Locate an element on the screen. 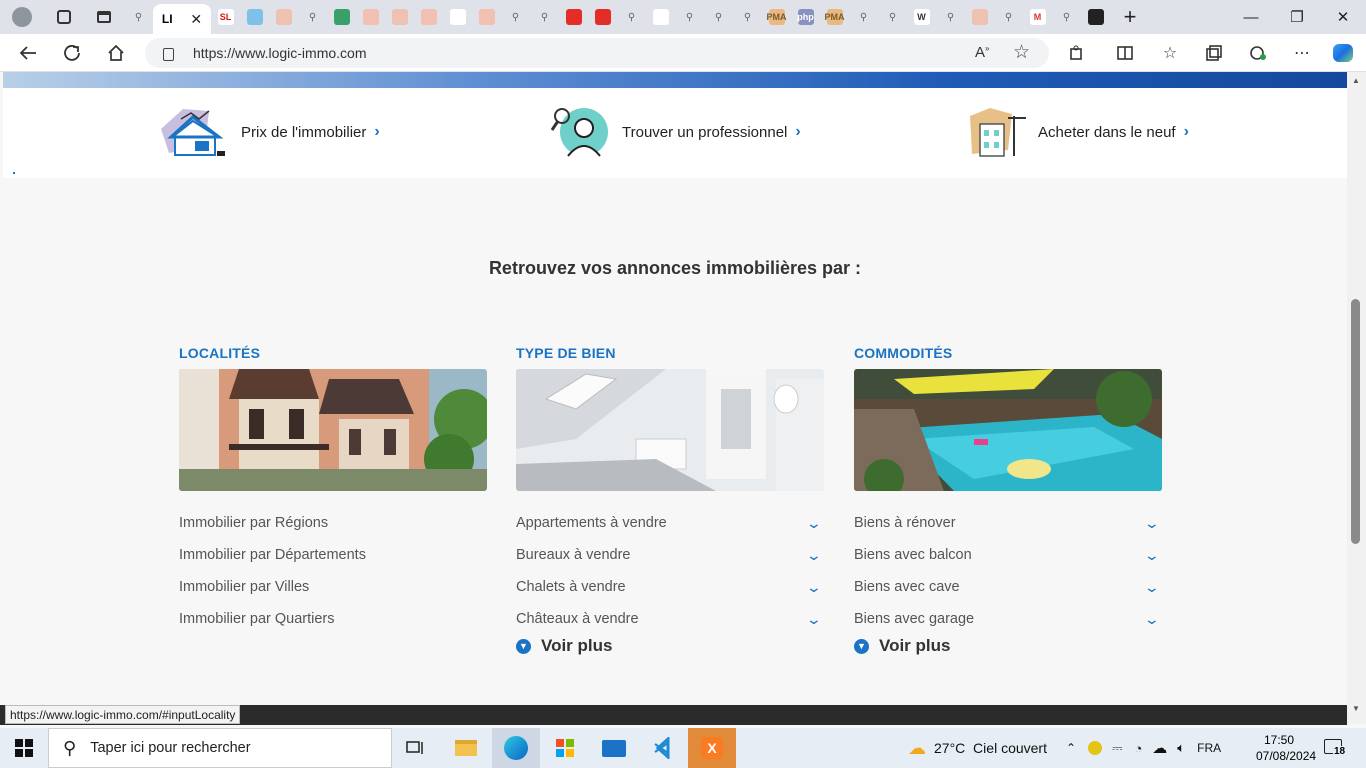 The width and height of the screenshot is (1366, 768). volume-icon: 🔈︎ is located at coordinates (1181, 748).